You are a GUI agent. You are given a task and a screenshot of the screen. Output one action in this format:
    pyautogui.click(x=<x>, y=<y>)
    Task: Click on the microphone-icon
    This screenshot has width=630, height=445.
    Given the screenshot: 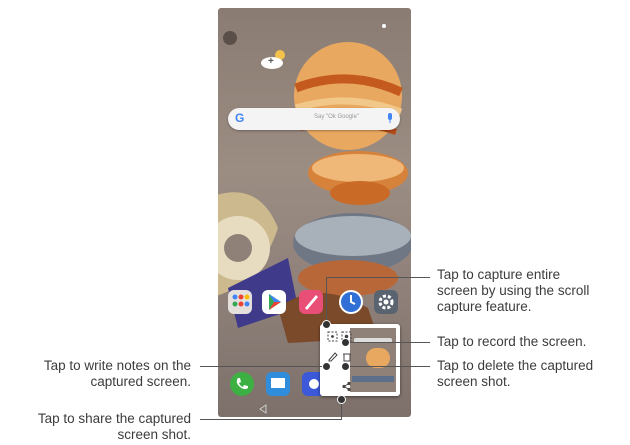 What is the action you would take?
    pyautogui.click(x=390, y=119)
    